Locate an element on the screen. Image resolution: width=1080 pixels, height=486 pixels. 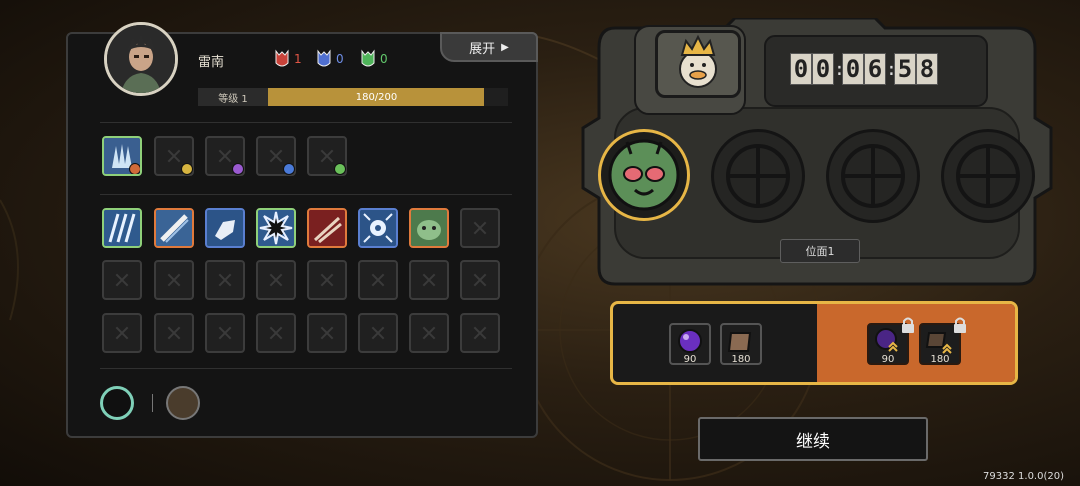
spike-burst-icon is located at coordinates (276, 228).